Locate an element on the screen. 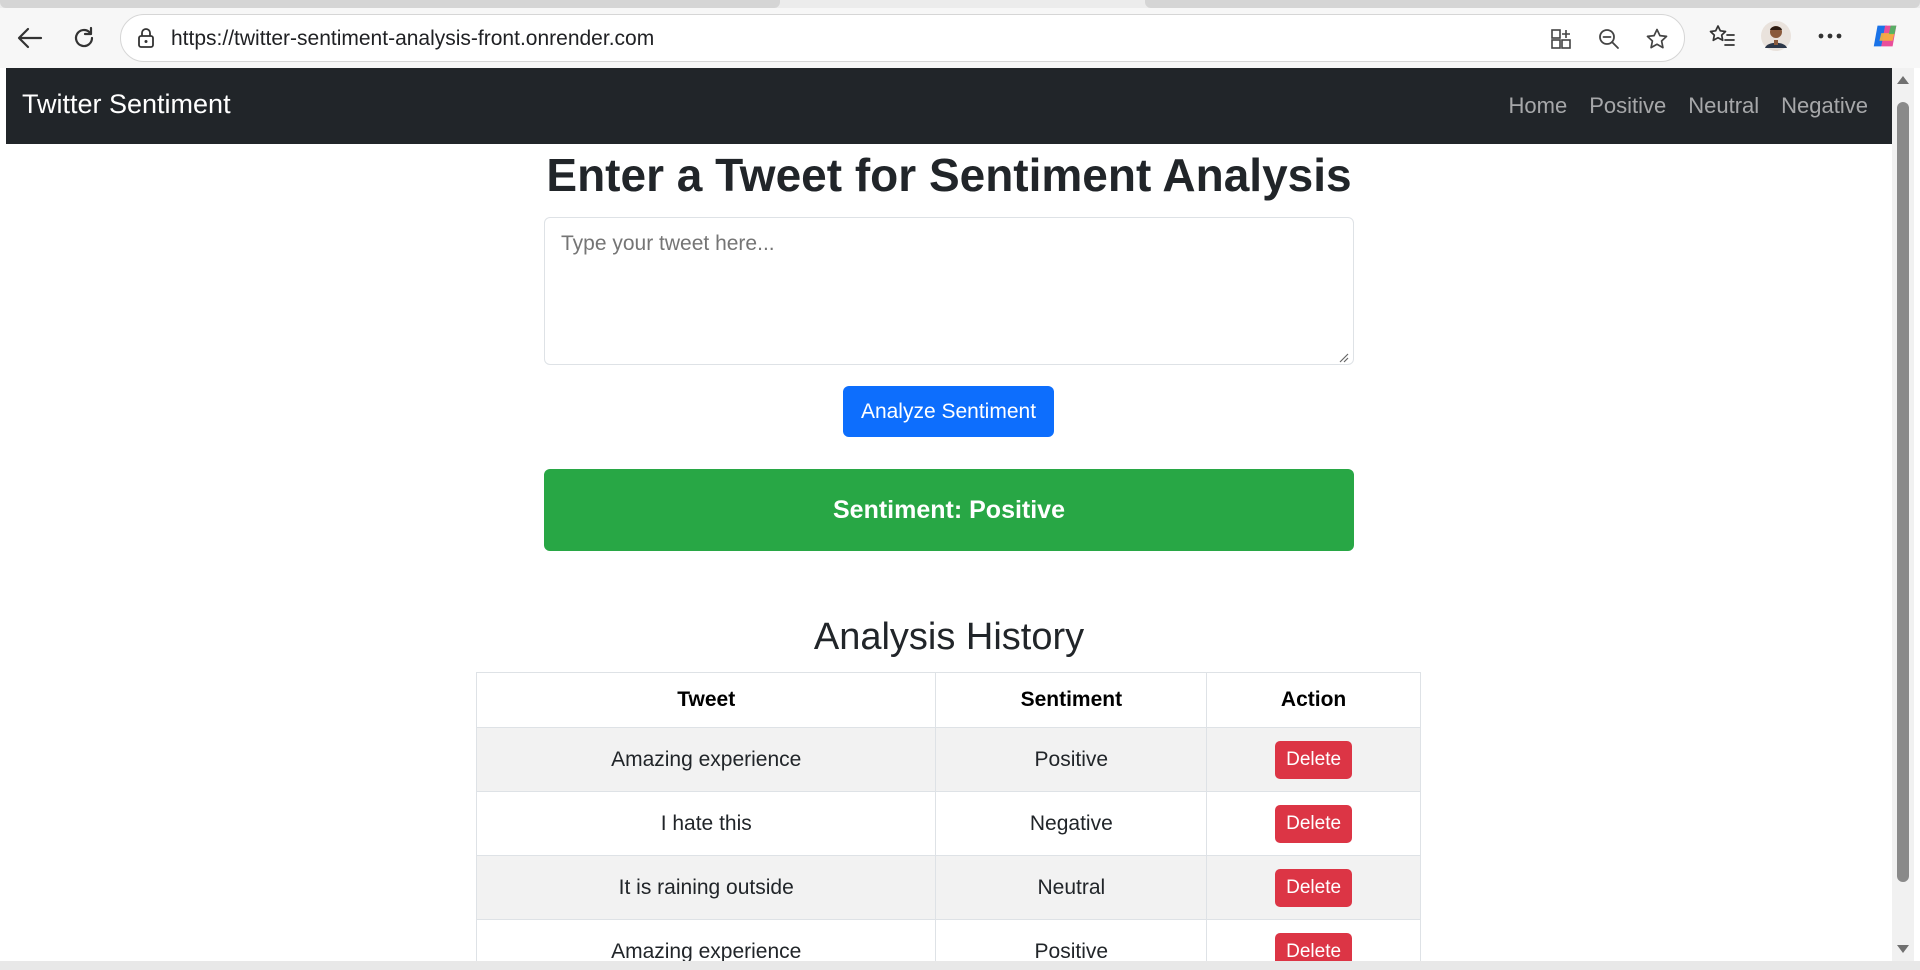  copilot-icon is located at coordinates (1885, 36).